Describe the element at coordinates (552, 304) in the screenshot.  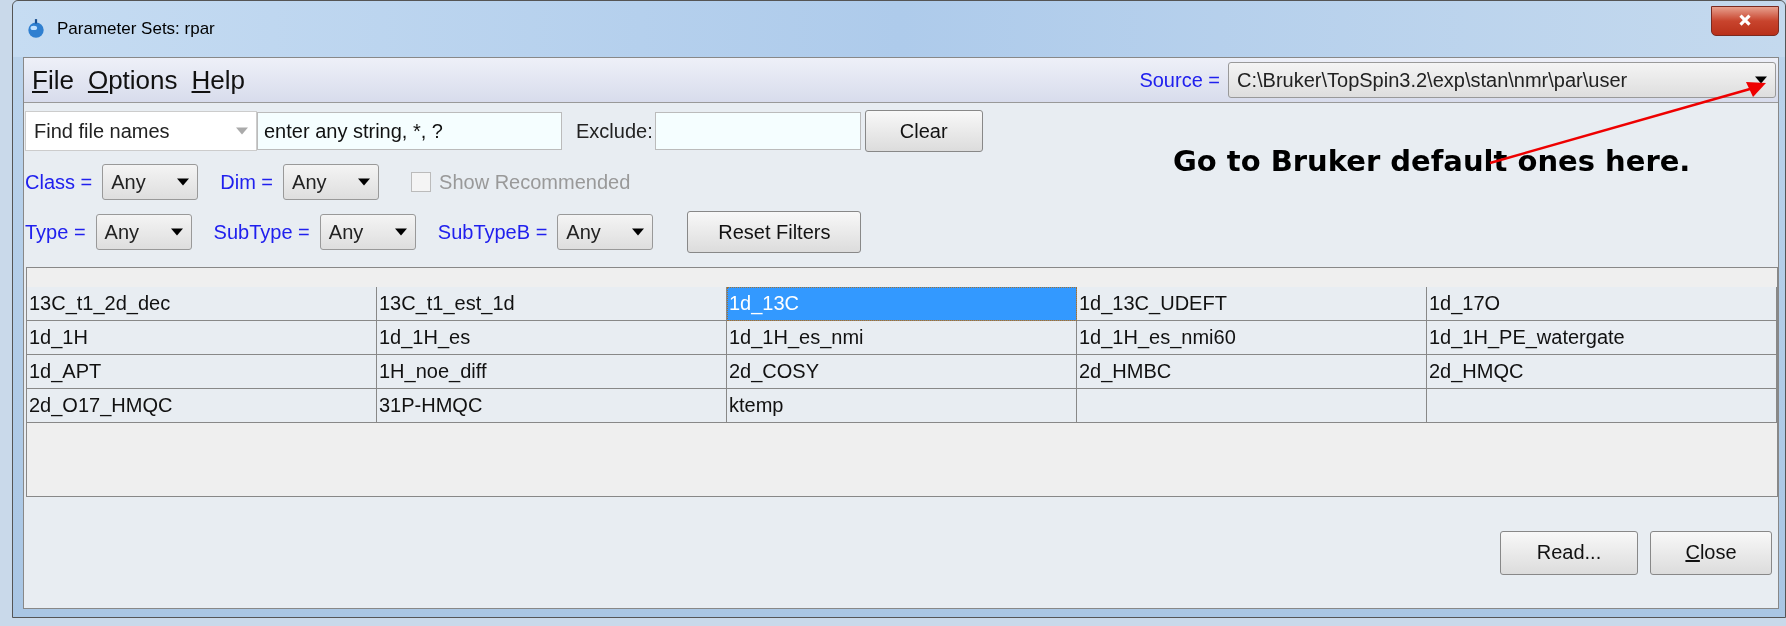
I see `table-cell: 13C_t1_est_1d` at that location.